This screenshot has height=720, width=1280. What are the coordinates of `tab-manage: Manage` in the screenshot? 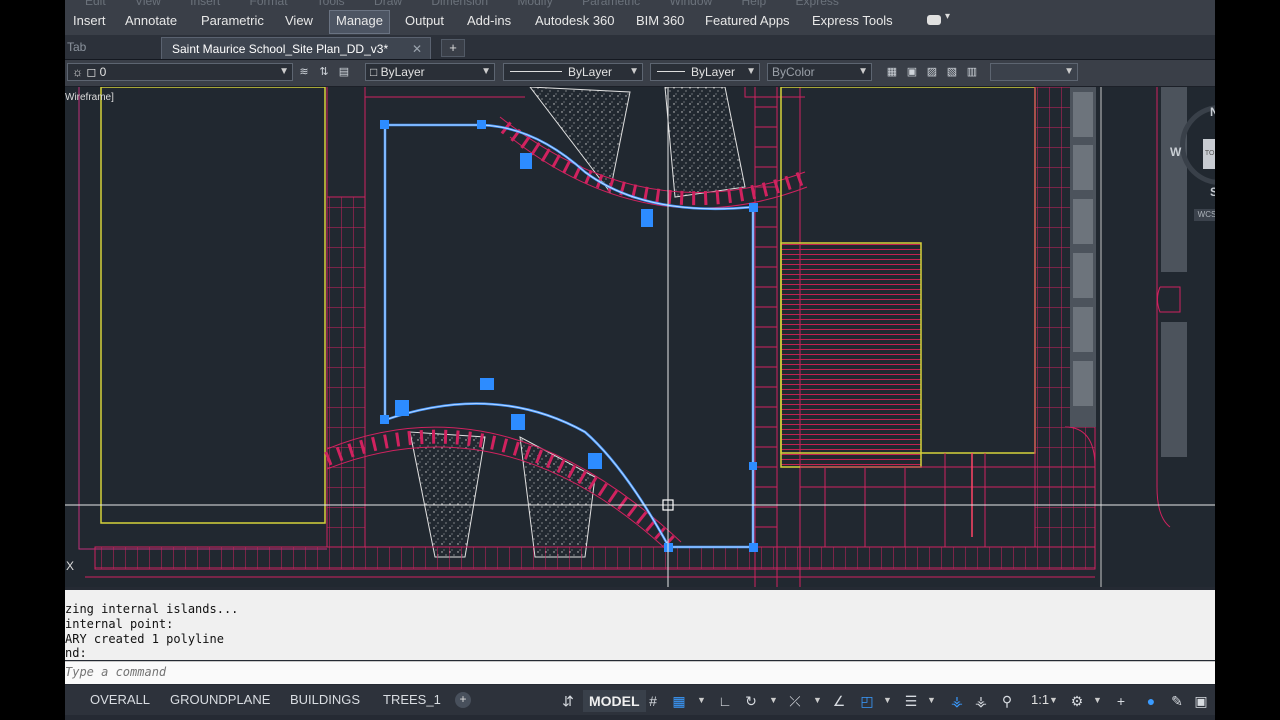 It's located at (359, 22).